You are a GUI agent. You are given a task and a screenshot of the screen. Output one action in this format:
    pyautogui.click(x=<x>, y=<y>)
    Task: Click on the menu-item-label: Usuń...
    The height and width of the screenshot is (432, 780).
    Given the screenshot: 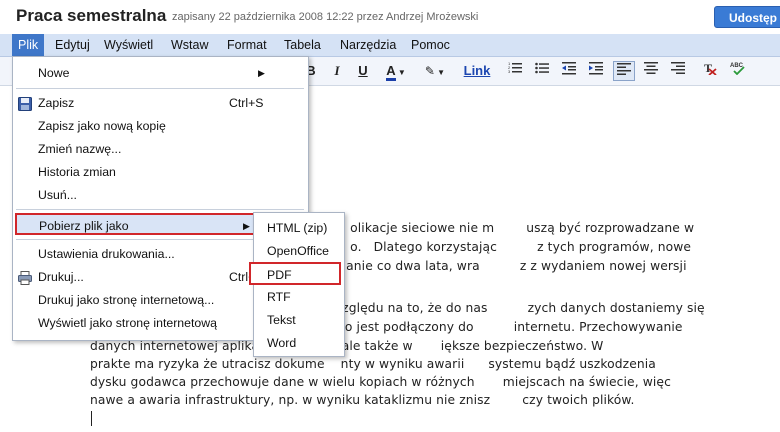 What is the action you would take?
    pyautogui.click(x=57, y=195)
    